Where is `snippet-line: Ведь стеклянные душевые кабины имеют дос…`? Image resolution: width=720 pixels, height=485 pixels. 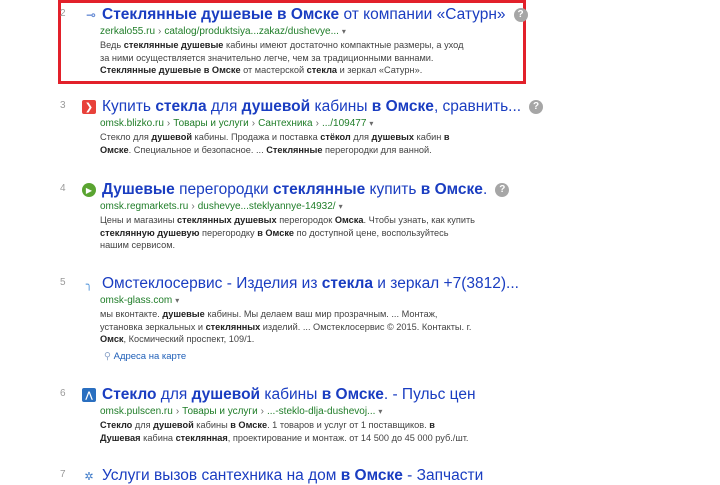 snippet-line: Ведь стеклянные душевые кабины имеют дос… is located at coordinates (320, 45).